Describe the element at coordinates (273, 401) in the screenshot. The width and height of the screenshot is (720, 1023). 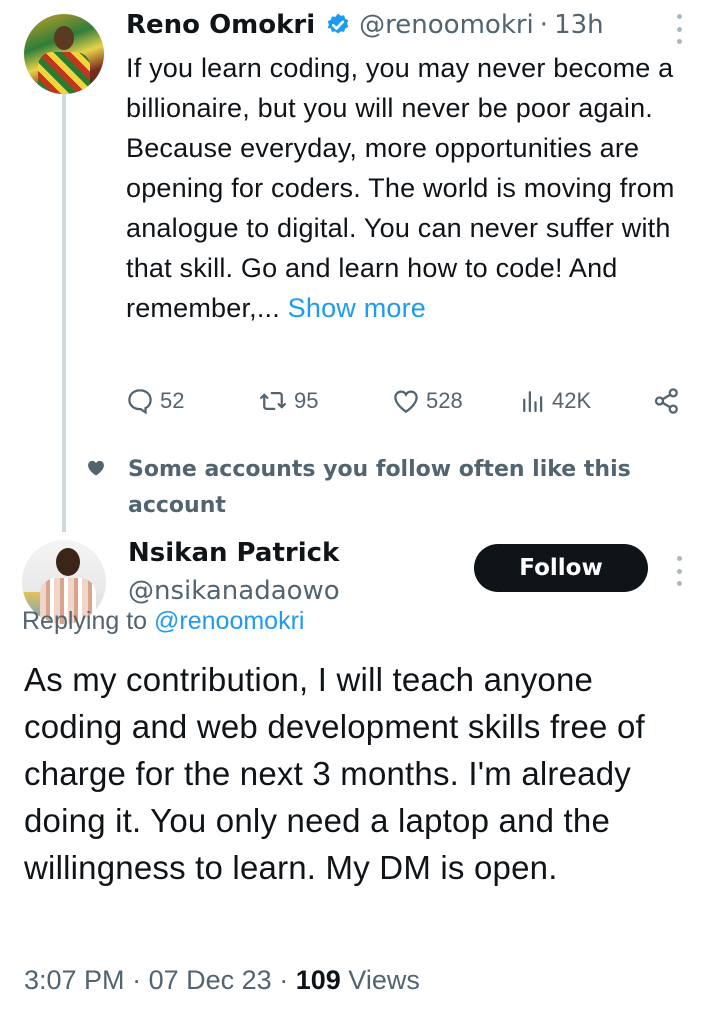
I see `repost-icon` at that location.